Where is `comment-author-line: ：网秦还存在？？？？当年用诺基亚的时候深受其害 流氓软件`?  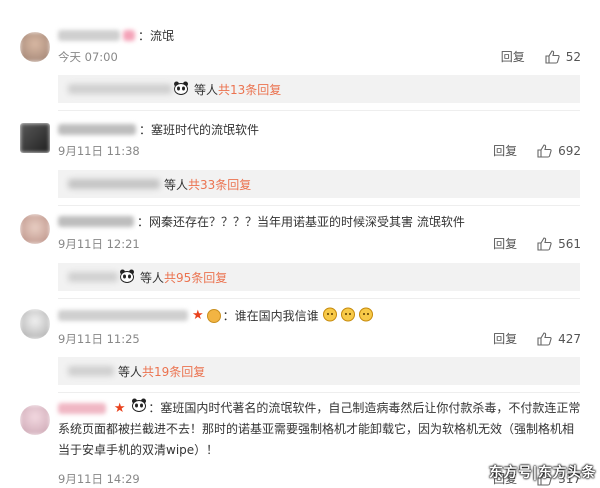
comment-author-line: ：网秦还存在？？？？当年用诺基亚的时候深受其害 流氓软件 is located at coordinates (261, 221).